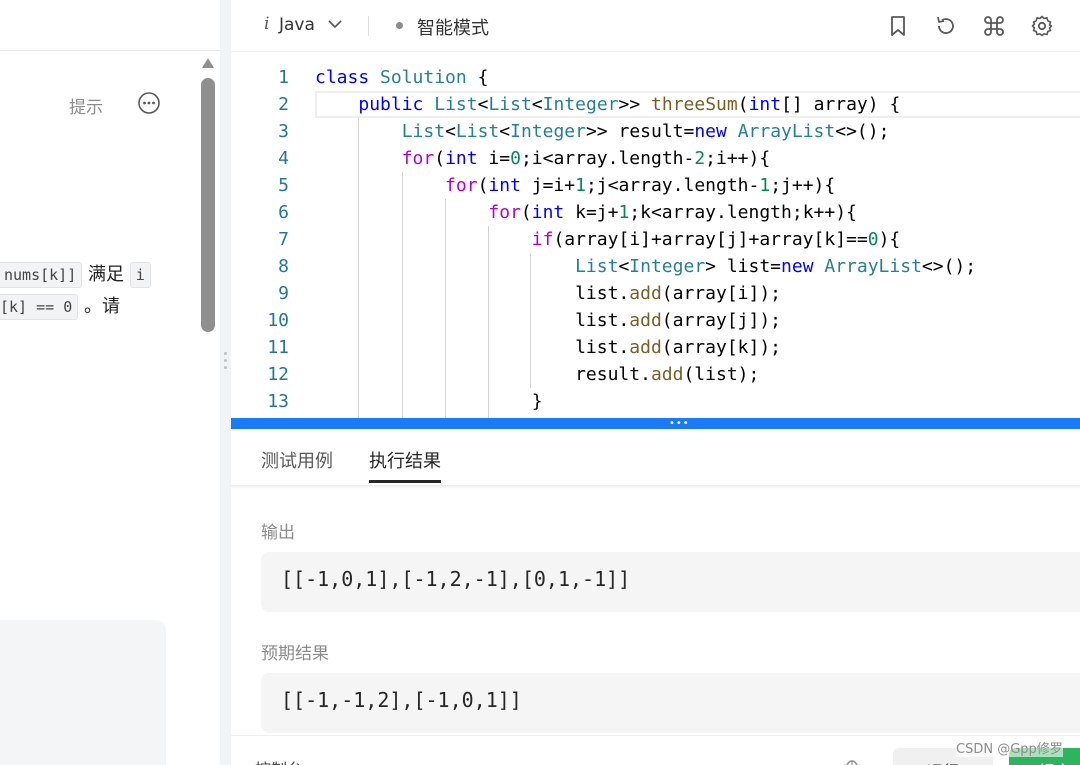 This screenshot has width=1080, height=765. Describe the element at coordinates (679, 424) in the screenshot. I see `drag-handle-icon: •••` at that location.